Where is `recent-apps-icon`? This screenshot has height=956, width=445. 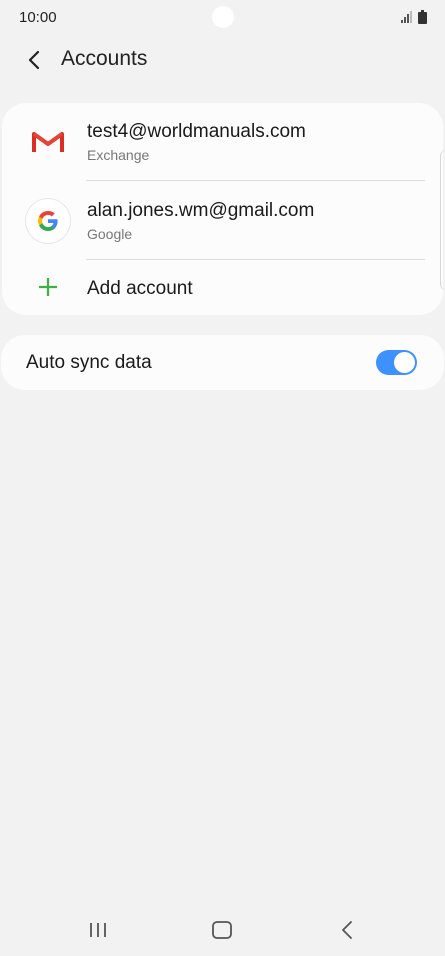
recent-apps-icon is located at coordinates (98, 930).